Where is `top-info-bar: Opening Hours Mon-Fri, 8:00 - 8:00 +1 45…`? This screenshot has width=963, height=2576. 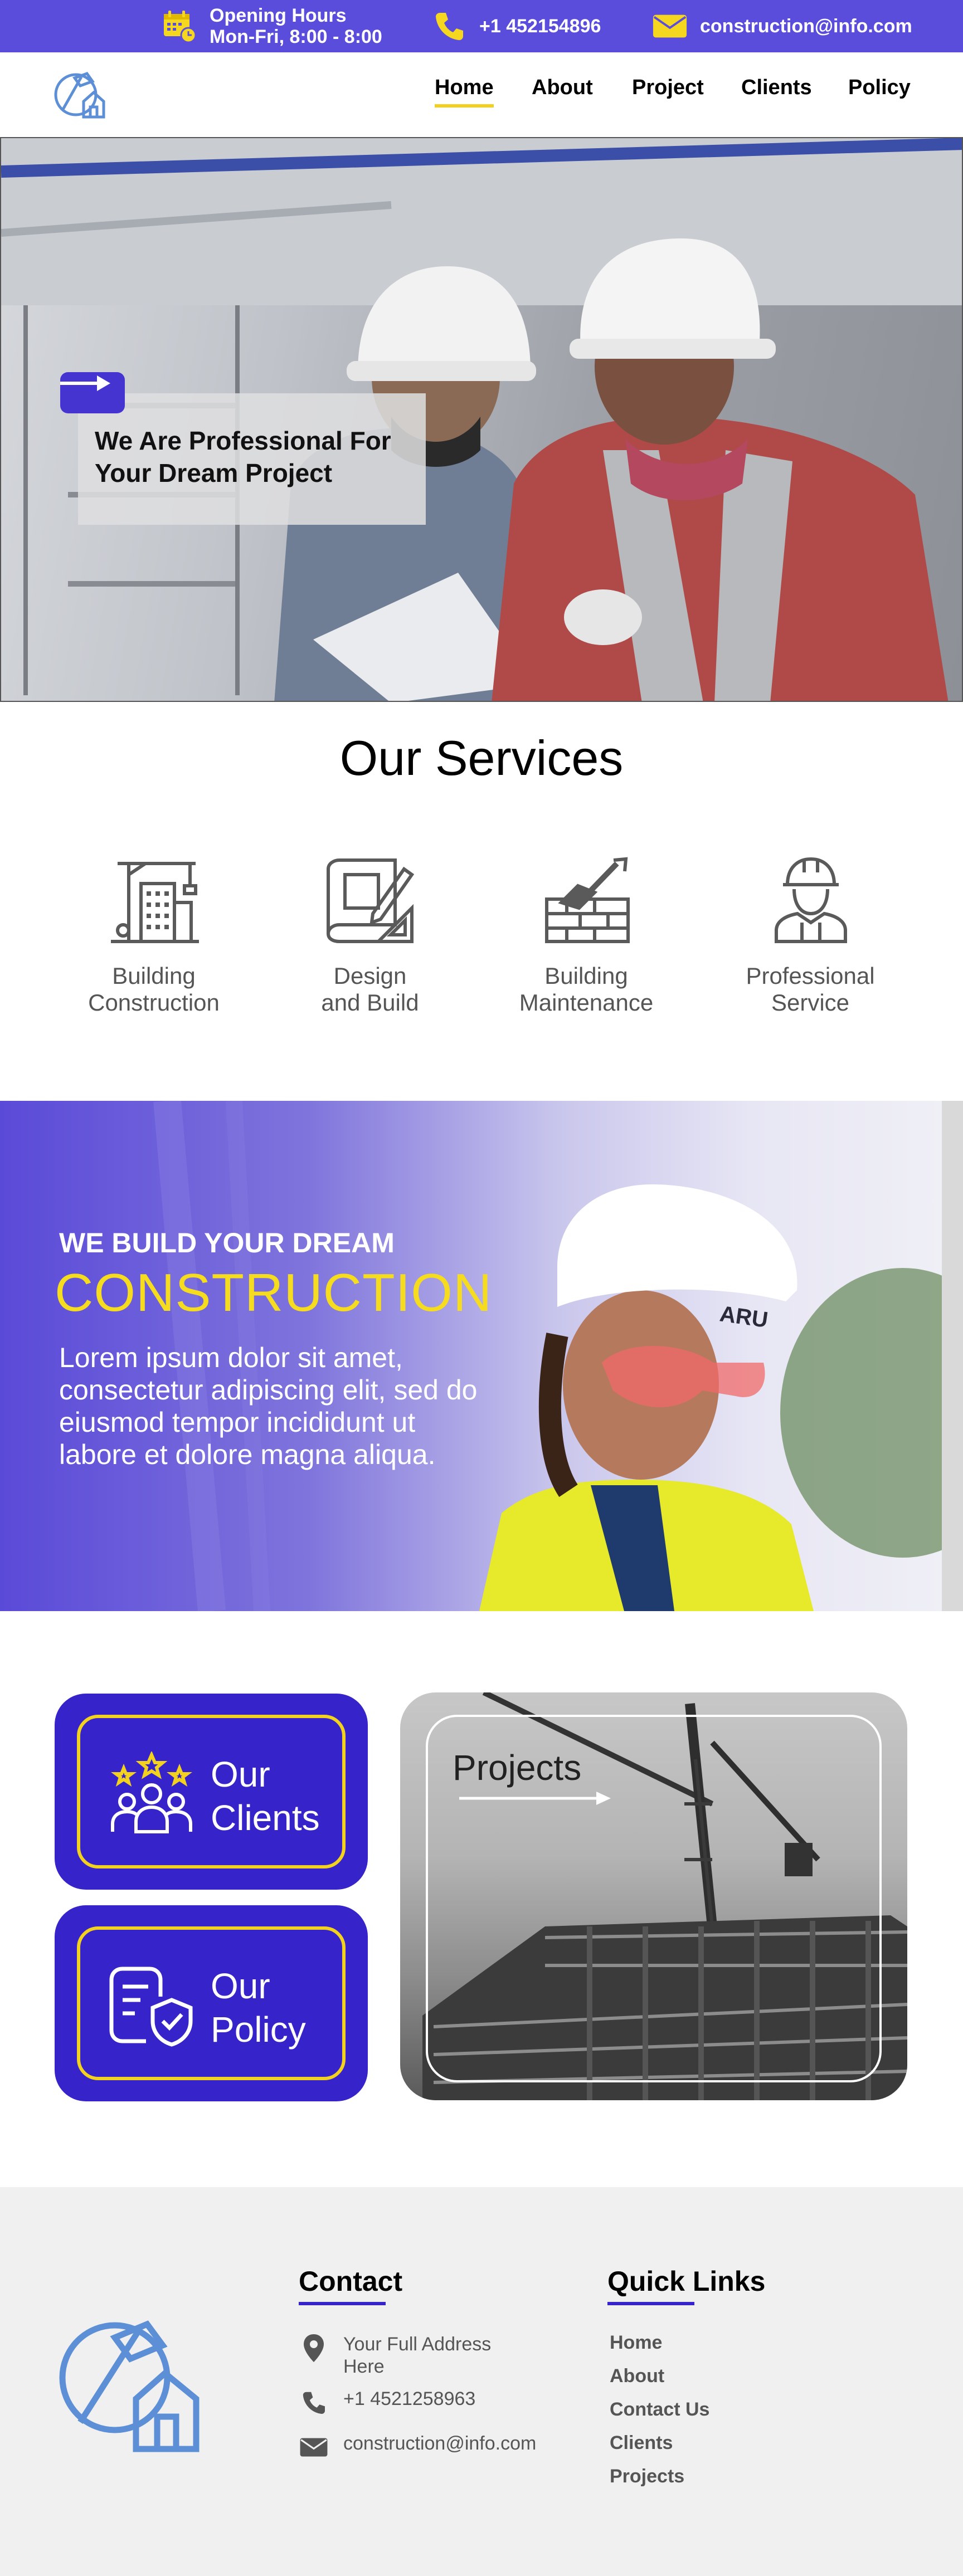
top-info-bar: Opening Hours Mon-Fri, 8:00 - 8:00 +1 45… is located at coordinates (481, 26).